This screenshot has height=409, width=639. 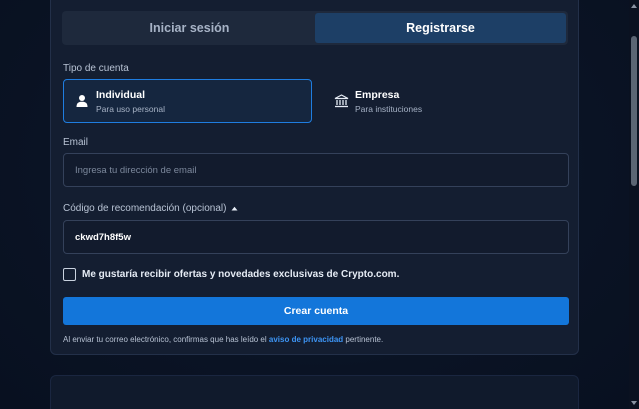 What do you see at coordinates (82, 101) in the screenshot?
I see `person-icon` at bounding box center [82, 101].